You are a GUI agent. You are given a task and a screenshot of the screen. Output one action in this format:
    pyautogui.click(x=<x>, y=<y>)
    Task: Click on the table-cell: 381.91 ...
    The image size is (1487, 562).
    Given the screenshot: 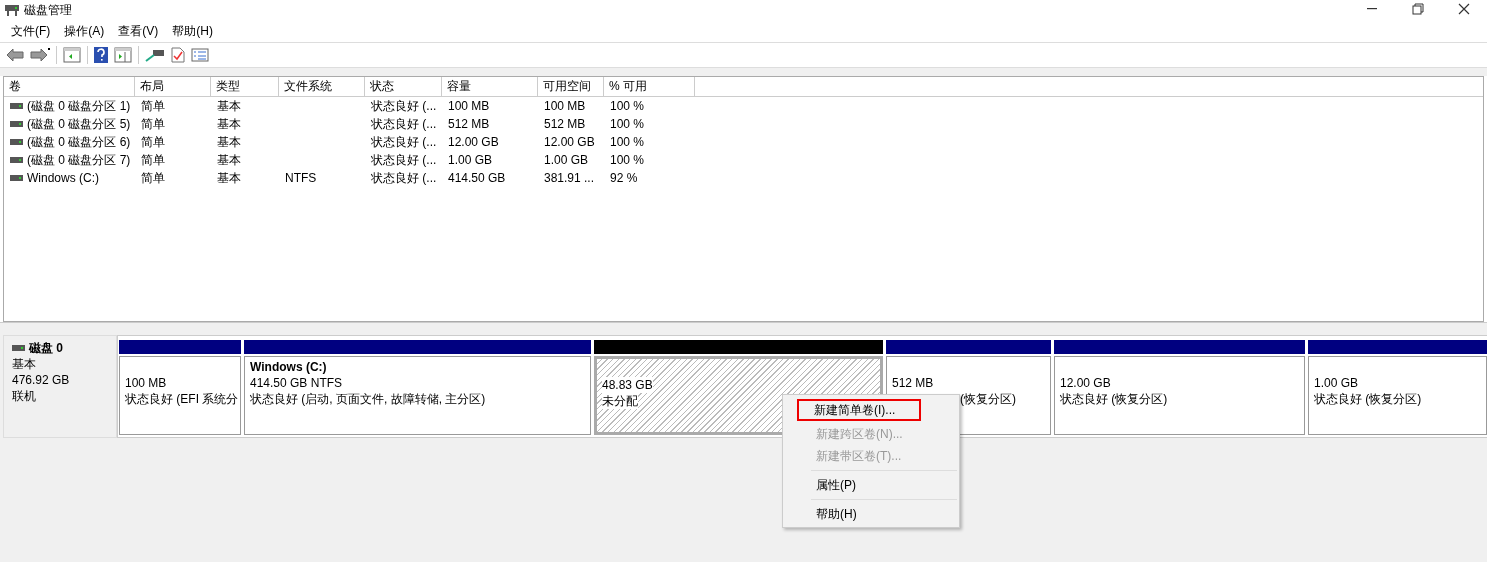 What is the action you would take?
    pyautogui.click(x=569, y=178)
    